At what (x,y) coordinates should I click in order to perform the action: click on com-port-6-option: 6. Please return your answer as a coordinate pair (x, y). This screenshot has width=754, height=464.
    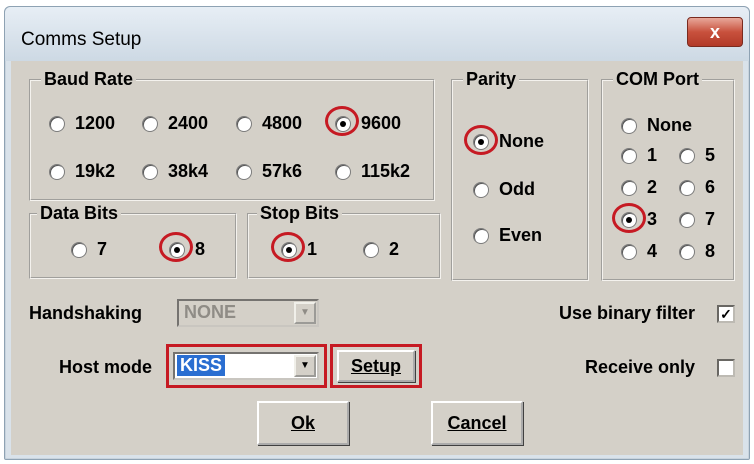
    Looking at the image, I should click on (697, 187).